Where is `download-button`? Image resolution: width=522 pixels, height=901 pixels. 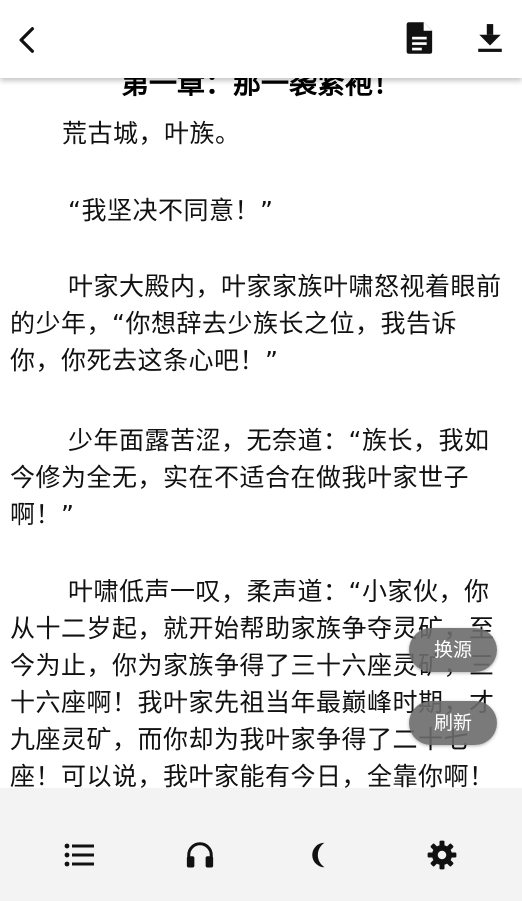 download-button is located at coordinates (490, 38).